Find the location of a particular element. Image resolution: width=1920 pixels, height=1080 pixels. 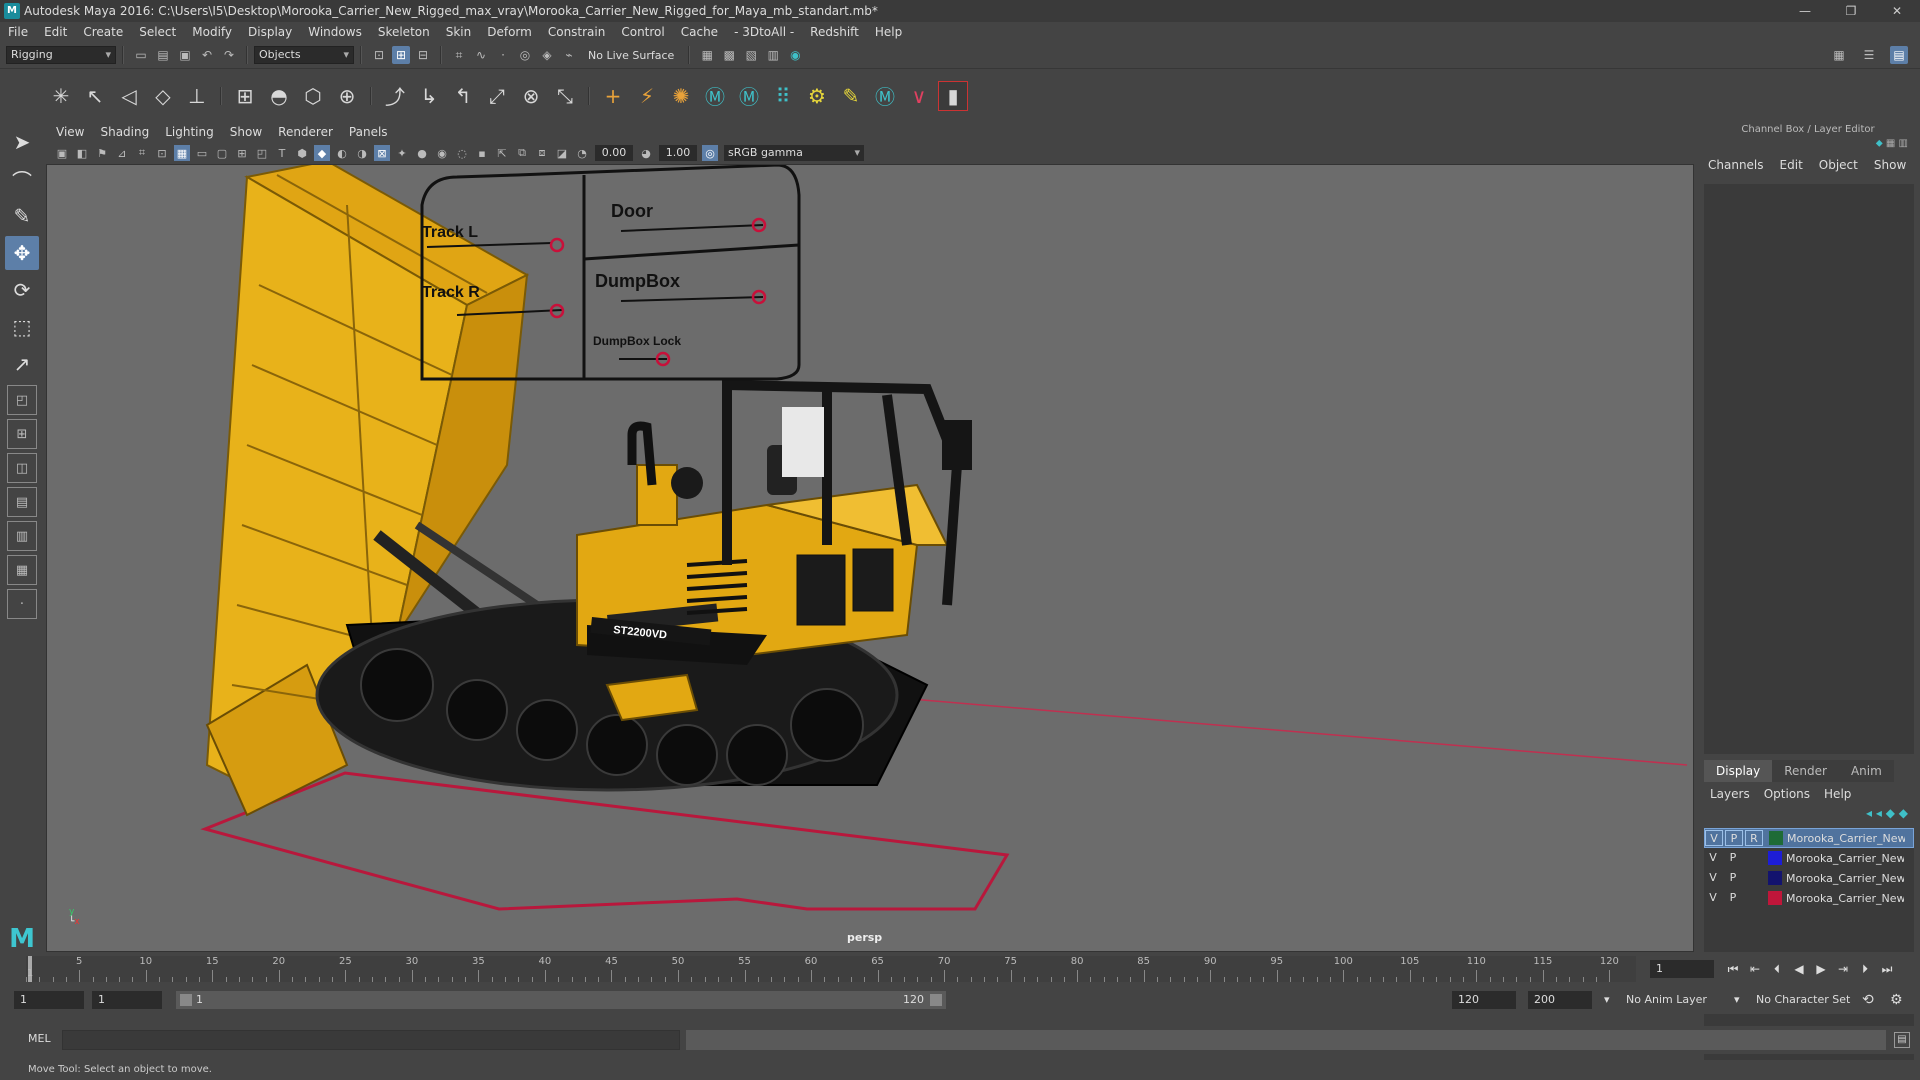

point-constraint-icon: ⤴ is located at coordinates (395, 96).